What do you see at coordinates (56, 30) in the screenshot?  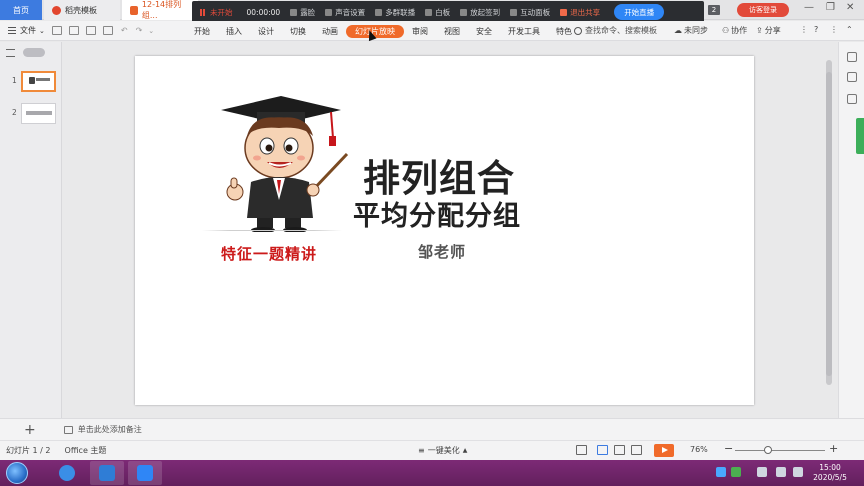 I see `save-icon` at bounding box center [56, 30].